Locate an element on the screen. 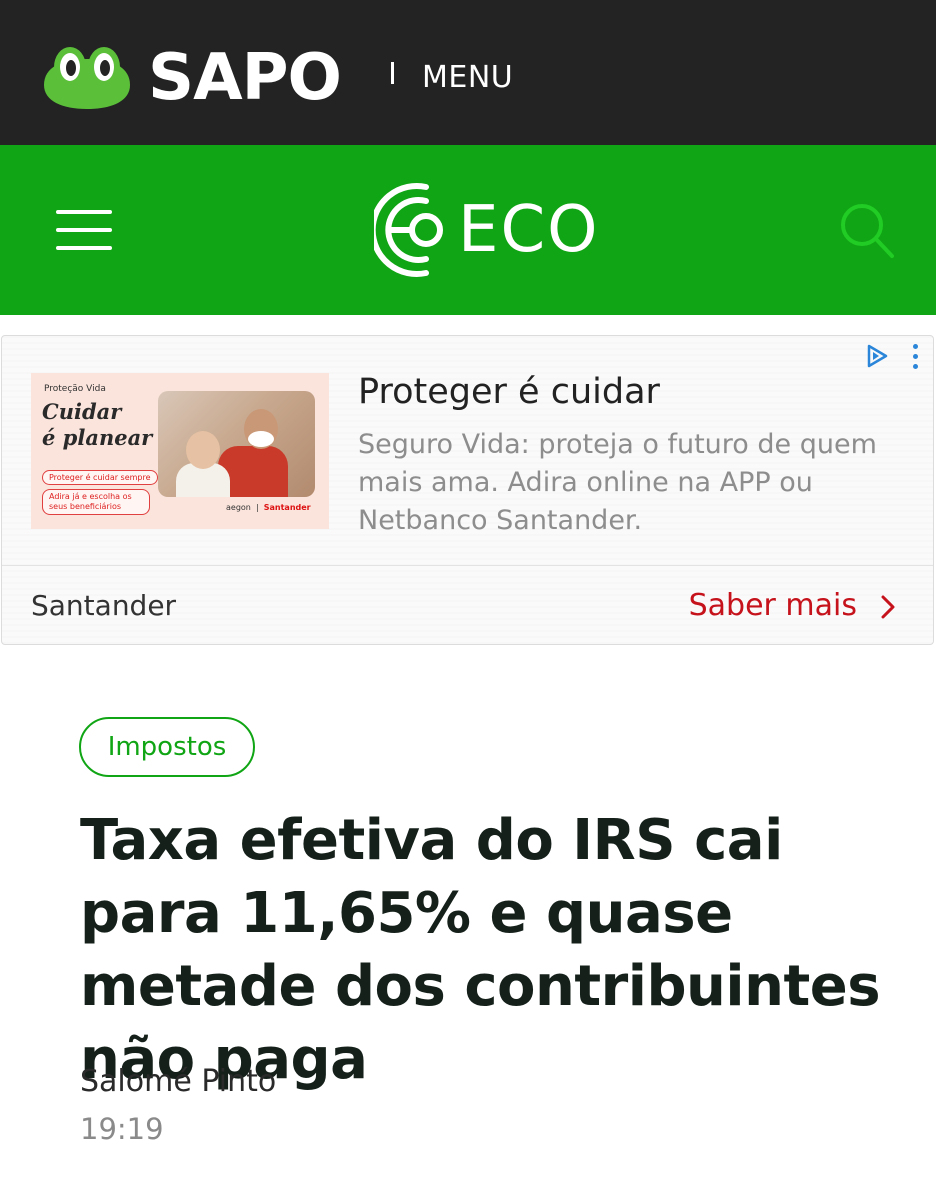 The image size is (936, 1199). ad-image-brands: aegon | Santander is located at coordinates (268, 507).